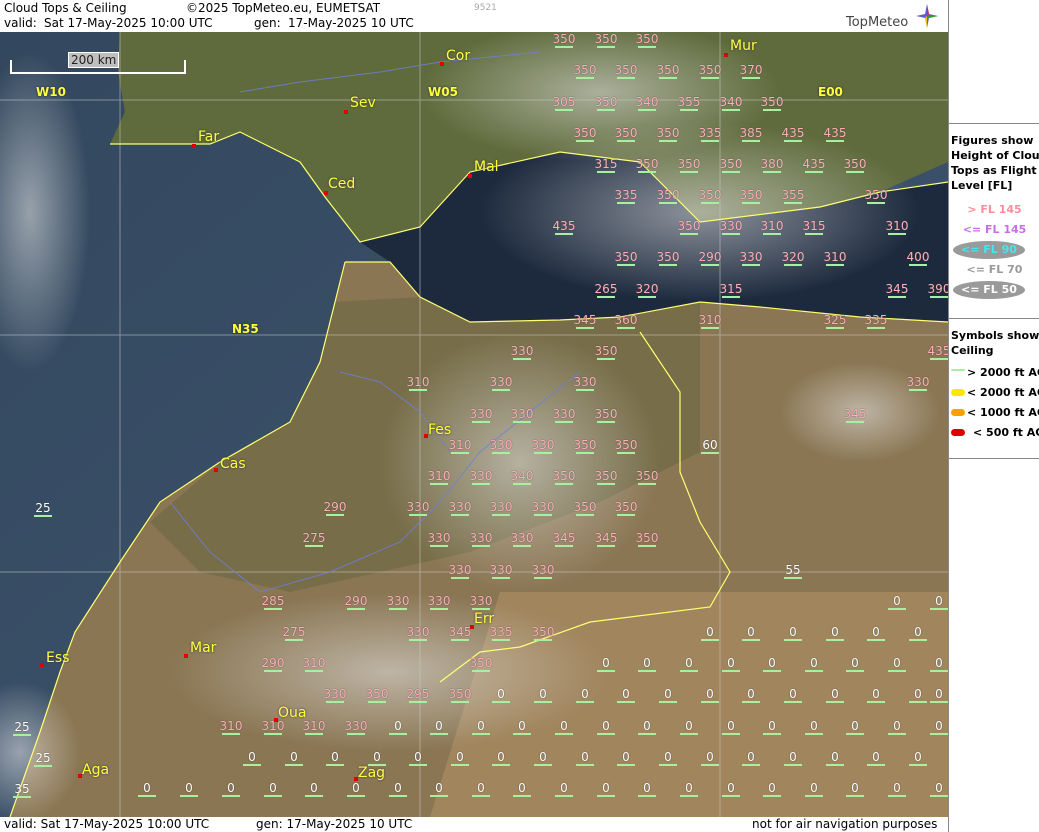 The height and width of the screenshot is (832, 1039). I want to click on flight-level-value: 325, so click(835, 321).